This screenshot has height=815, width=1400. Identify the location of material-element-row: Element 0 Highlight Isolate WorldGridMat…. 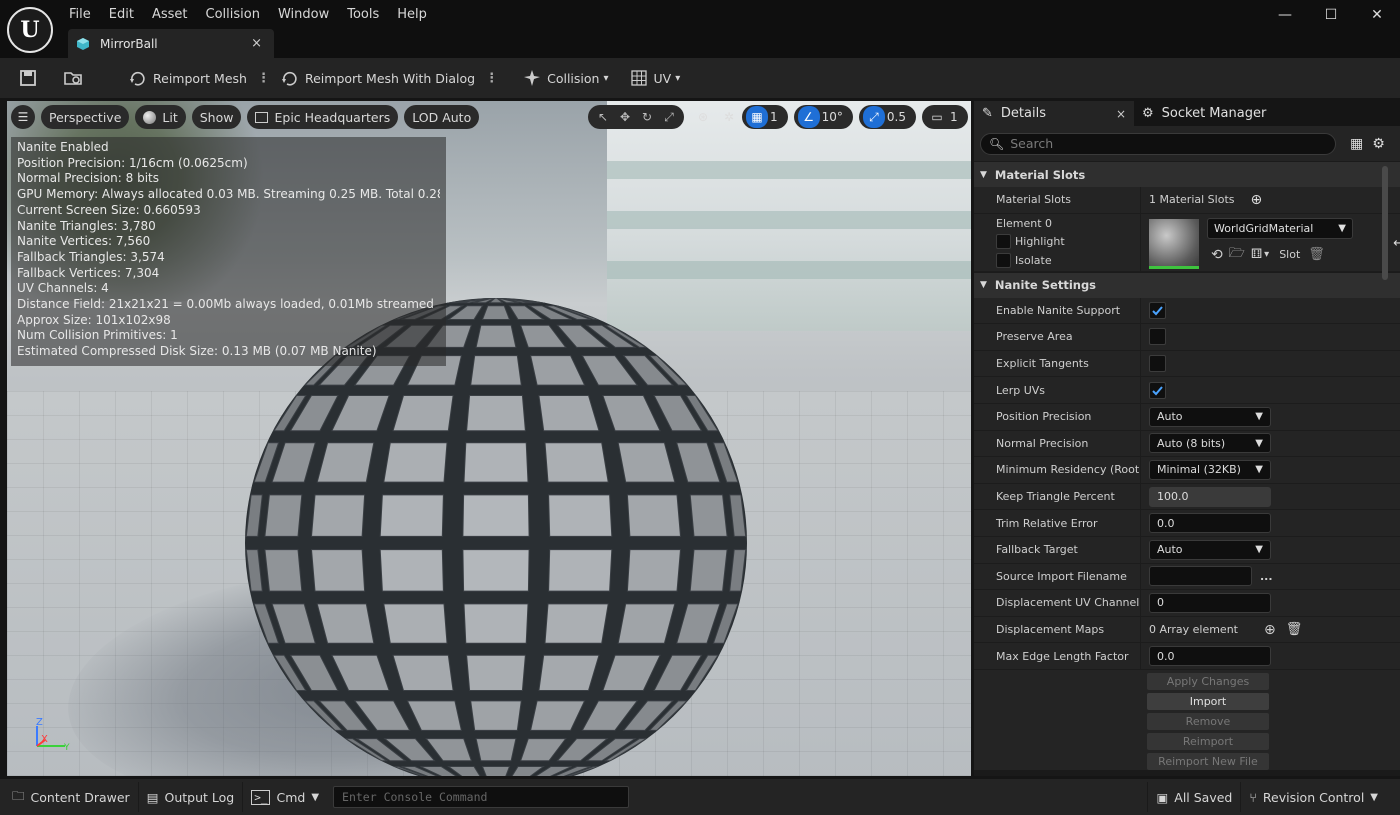
(1187, 242).